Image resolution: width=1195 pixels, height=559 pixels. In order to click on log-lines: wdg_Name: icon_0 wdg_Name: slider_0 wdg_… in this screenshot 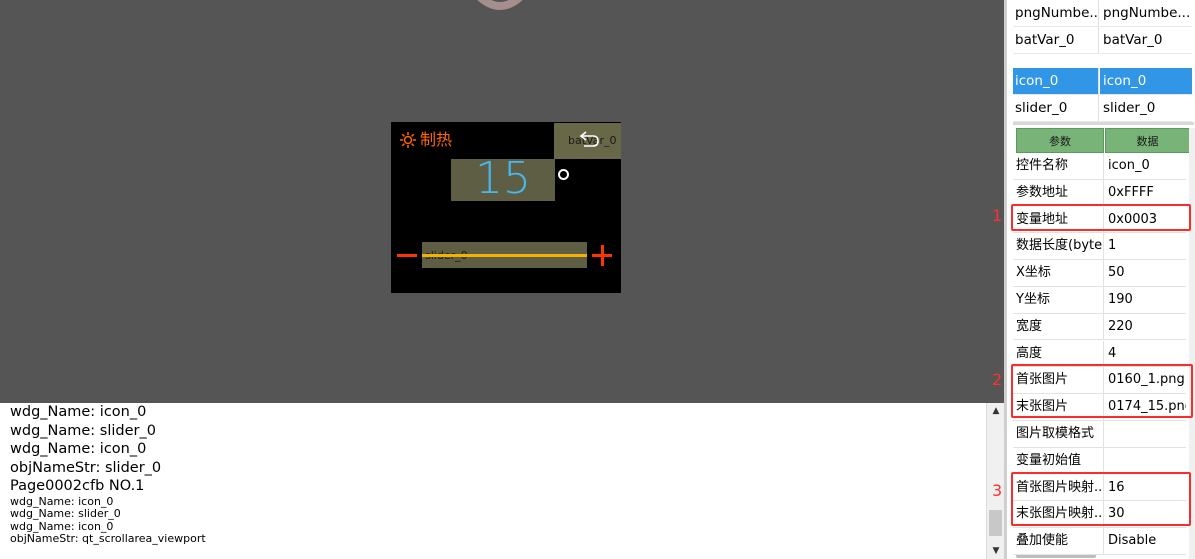, I will do `click(108, 474)`.